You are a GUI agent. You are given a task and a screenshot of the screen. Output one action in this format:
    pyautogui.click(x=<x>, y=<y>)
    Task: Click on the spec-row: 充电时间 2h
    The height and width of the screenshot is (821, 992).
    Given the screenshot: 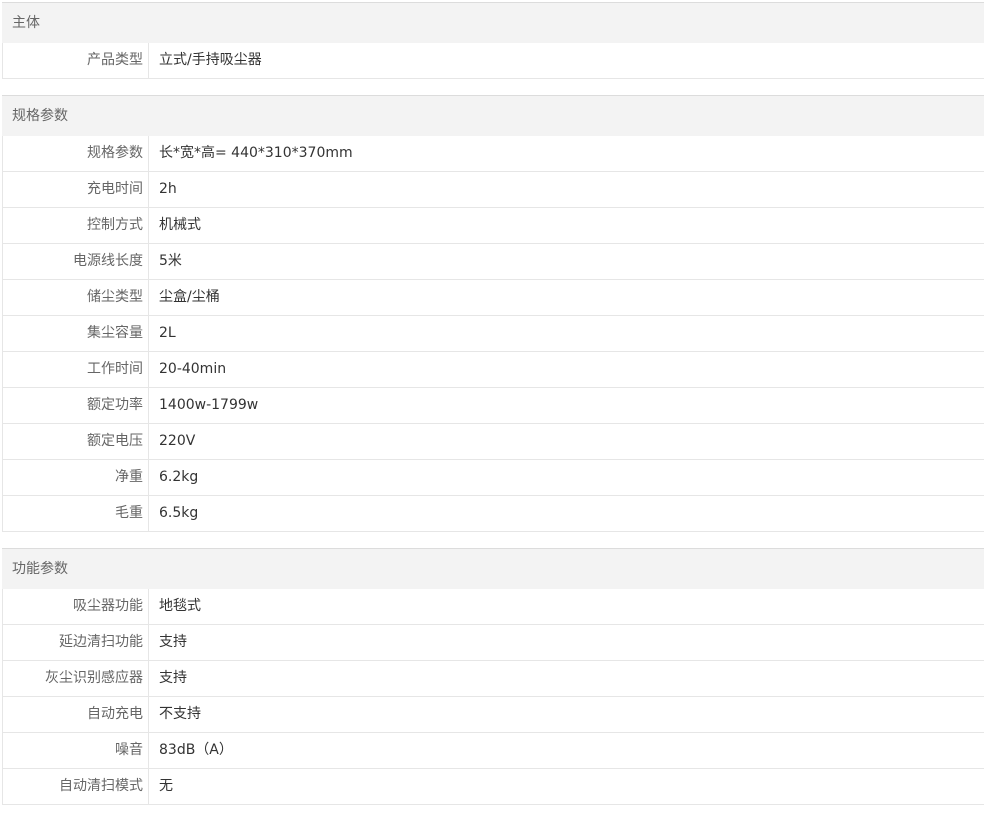 What is the action you would take?
    pyautogui.click(x=493, y=190)
    